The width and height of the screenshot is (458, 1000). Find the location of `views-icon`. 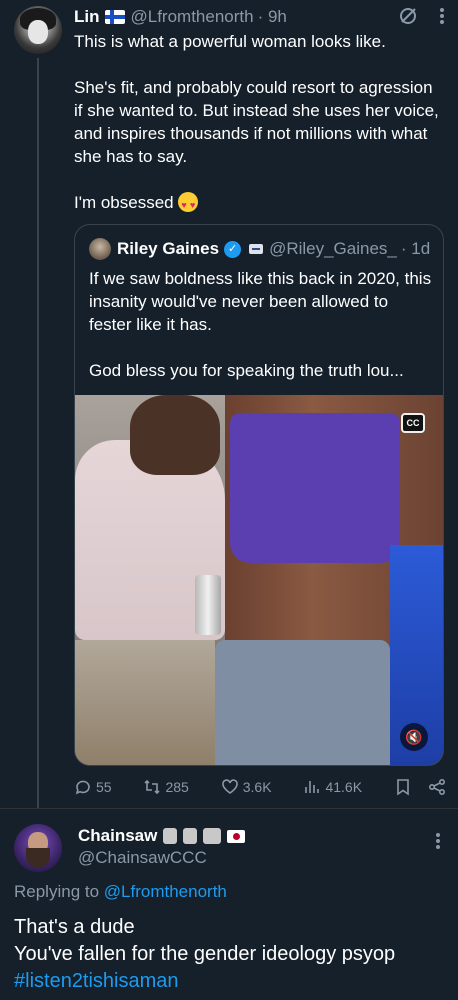

views-icon is located at coordinates (312, 787).